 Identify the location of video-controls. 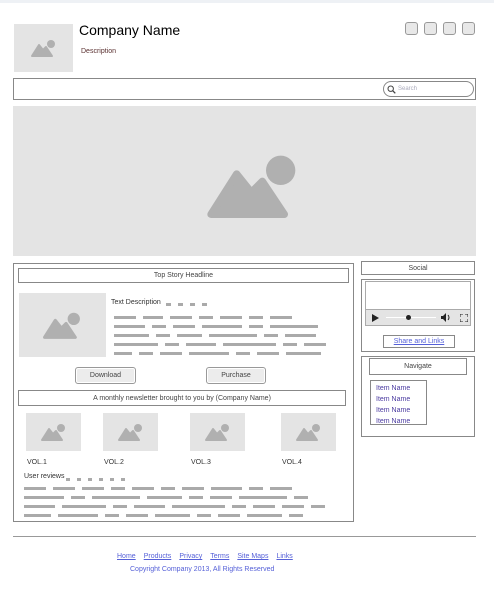
(418, 317).